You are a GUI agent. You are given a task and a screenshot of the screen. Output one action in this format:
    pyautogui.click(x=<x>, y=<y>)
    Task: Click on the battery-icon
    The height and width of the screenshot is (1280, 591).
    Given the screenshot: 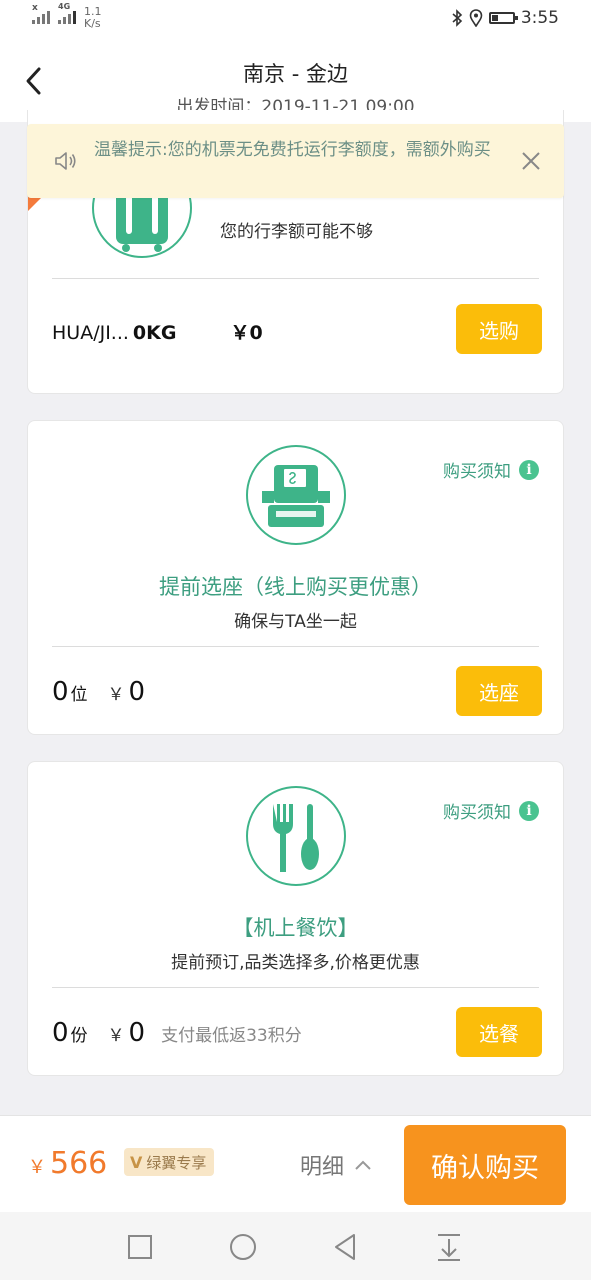 What is the action you would take?
    pyautogui.click(x=503, y=18)
    